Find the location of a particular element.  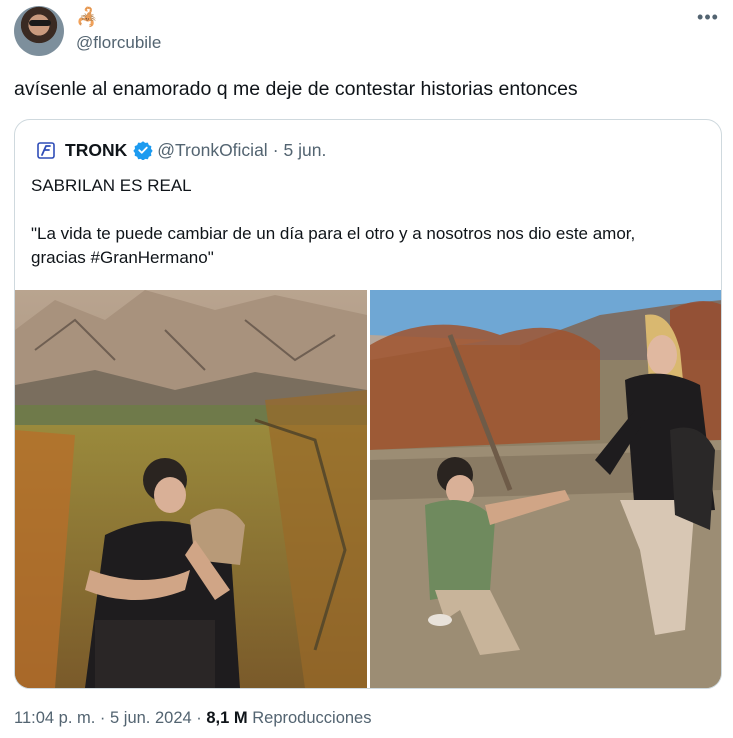

author-avatar is located at coordinates (39, 31).